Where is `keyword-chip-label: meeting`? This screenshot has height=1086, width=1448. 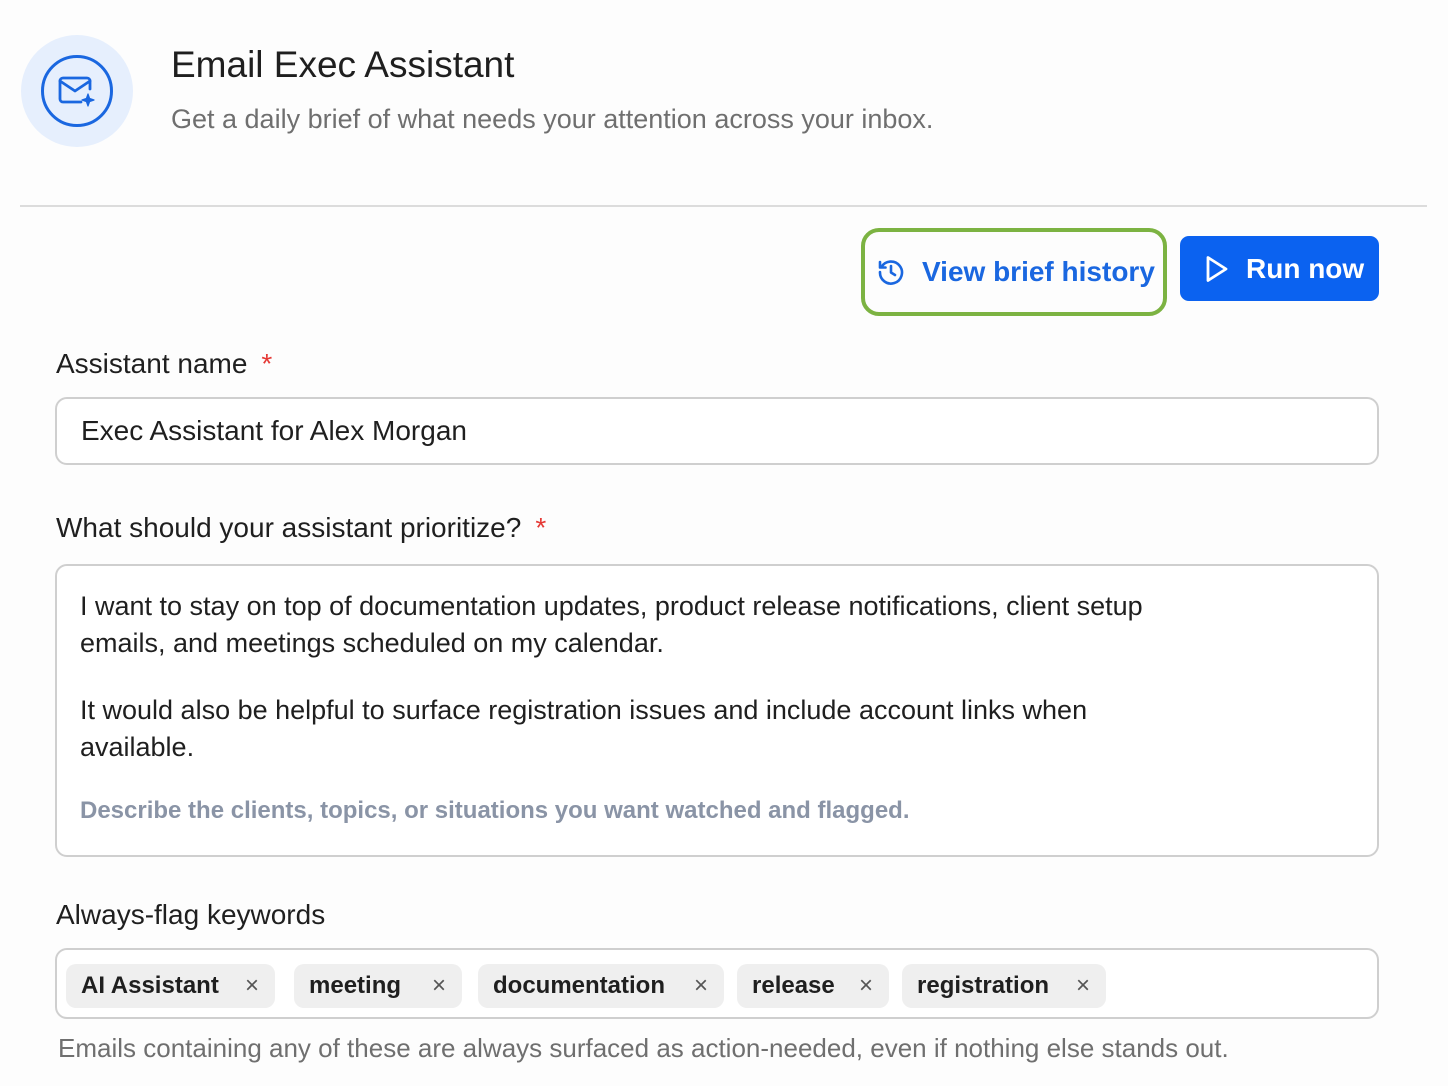 keyword-chip-label: meeting is located at coordinates (355, 985).